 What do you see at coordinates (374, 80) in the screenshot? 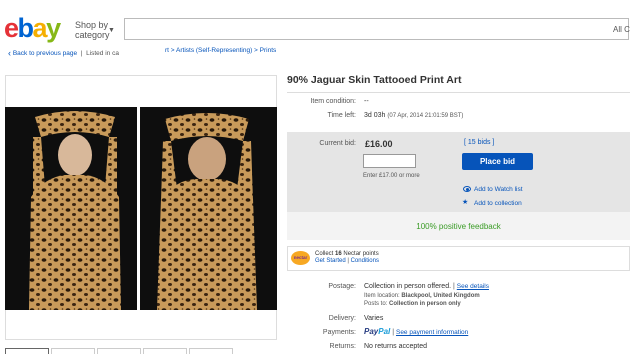
I see `item-title: 90% Jaguar Skin Tattooed Print Art` at bounding box center [374, 80].